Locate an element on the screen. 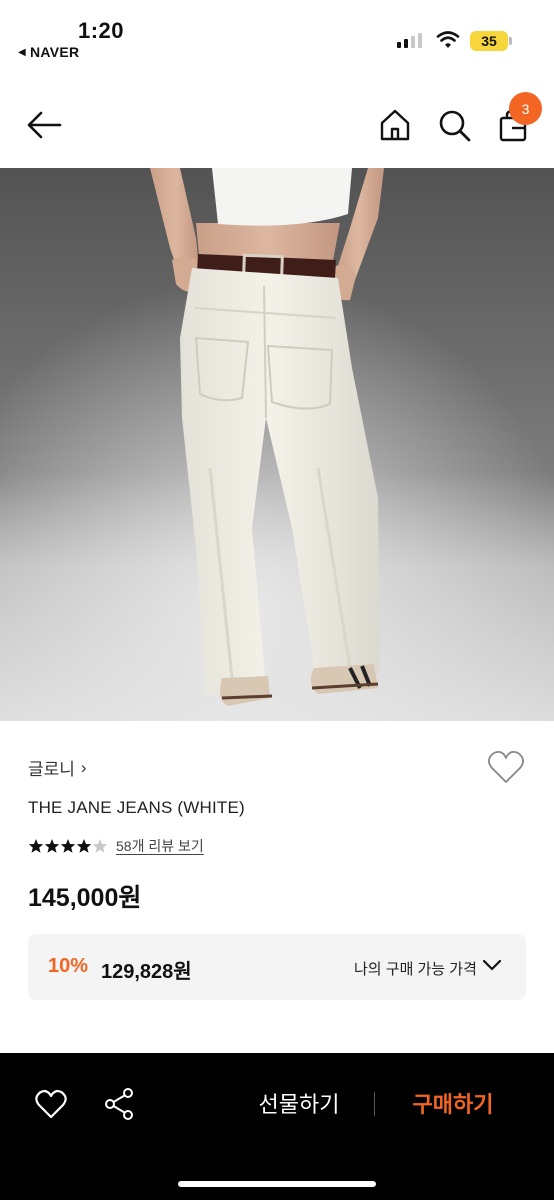 Image resolution: width=554 pixels, height=1200 pixels. gift-button: 선물하기 is located at coordinates (299, 1103).